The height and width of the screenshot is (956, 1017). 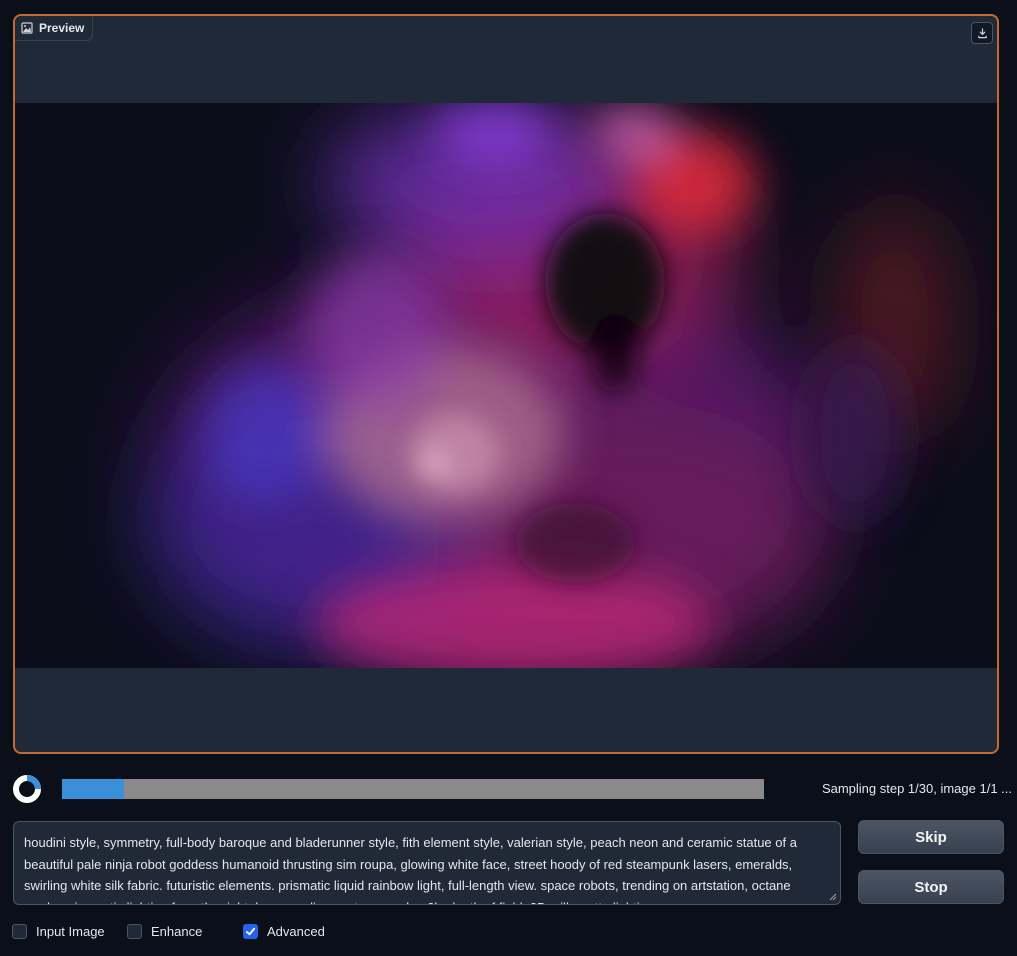 What do you see at coordinates (833, 897) in the screenshot?
I see `resize-handle-icon` at bounding box center [833, 897].